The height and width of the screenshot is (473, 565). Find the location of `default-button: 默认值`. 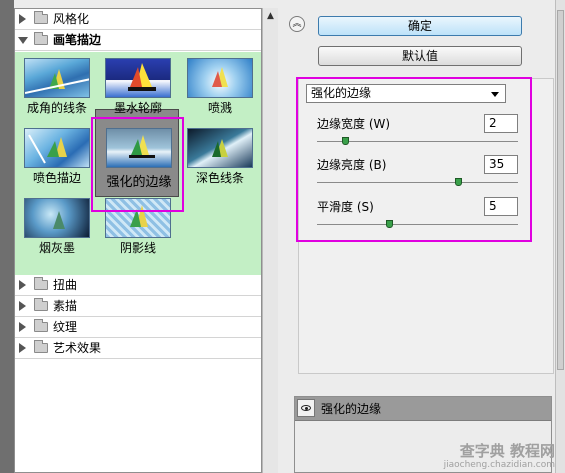

default-button: 默认值 is located at coordinates (420, 56).